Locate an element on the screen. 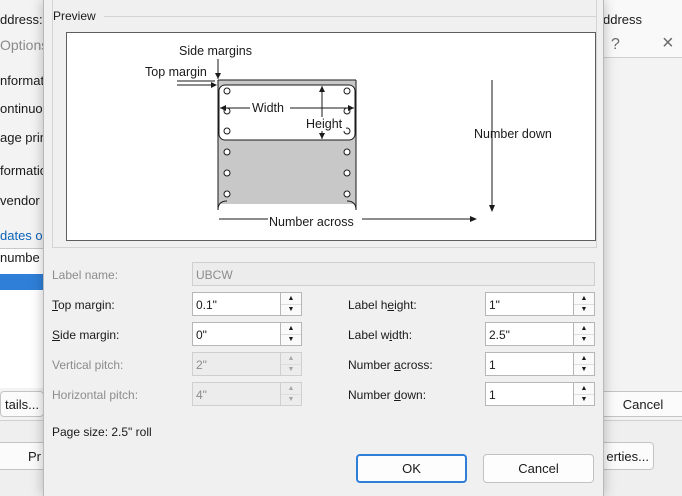  help-icon: ? is located at coordinates (615, 45).